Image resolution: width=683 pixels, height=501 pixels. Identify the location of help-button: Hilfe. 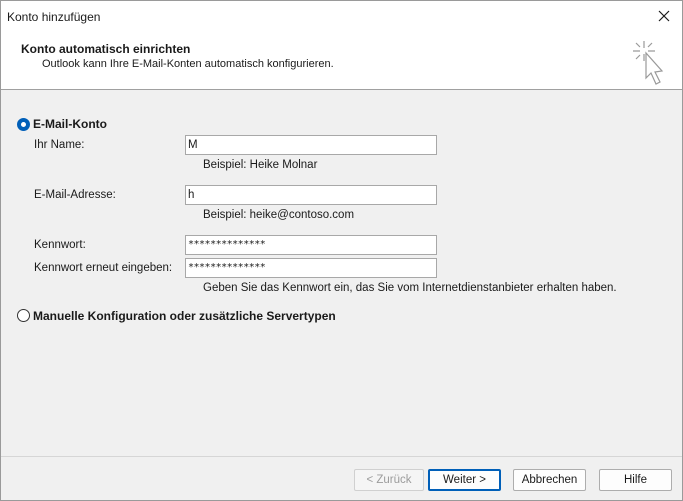
(635, 480).